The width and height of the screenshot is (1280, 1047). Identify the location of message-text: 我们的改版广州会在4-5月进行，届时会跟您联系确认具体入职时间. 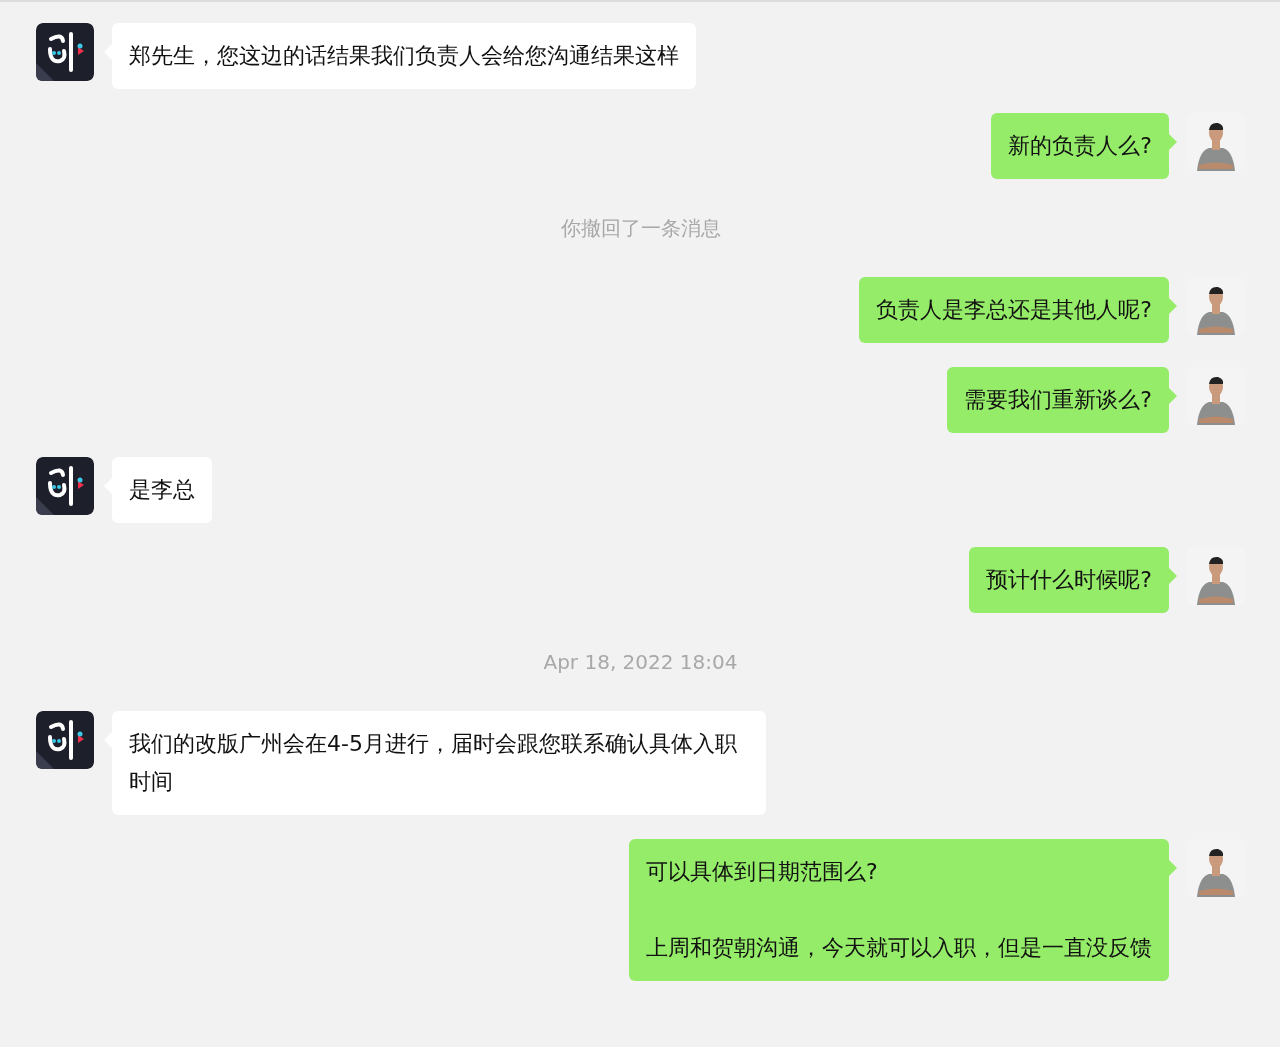
(433, 763).